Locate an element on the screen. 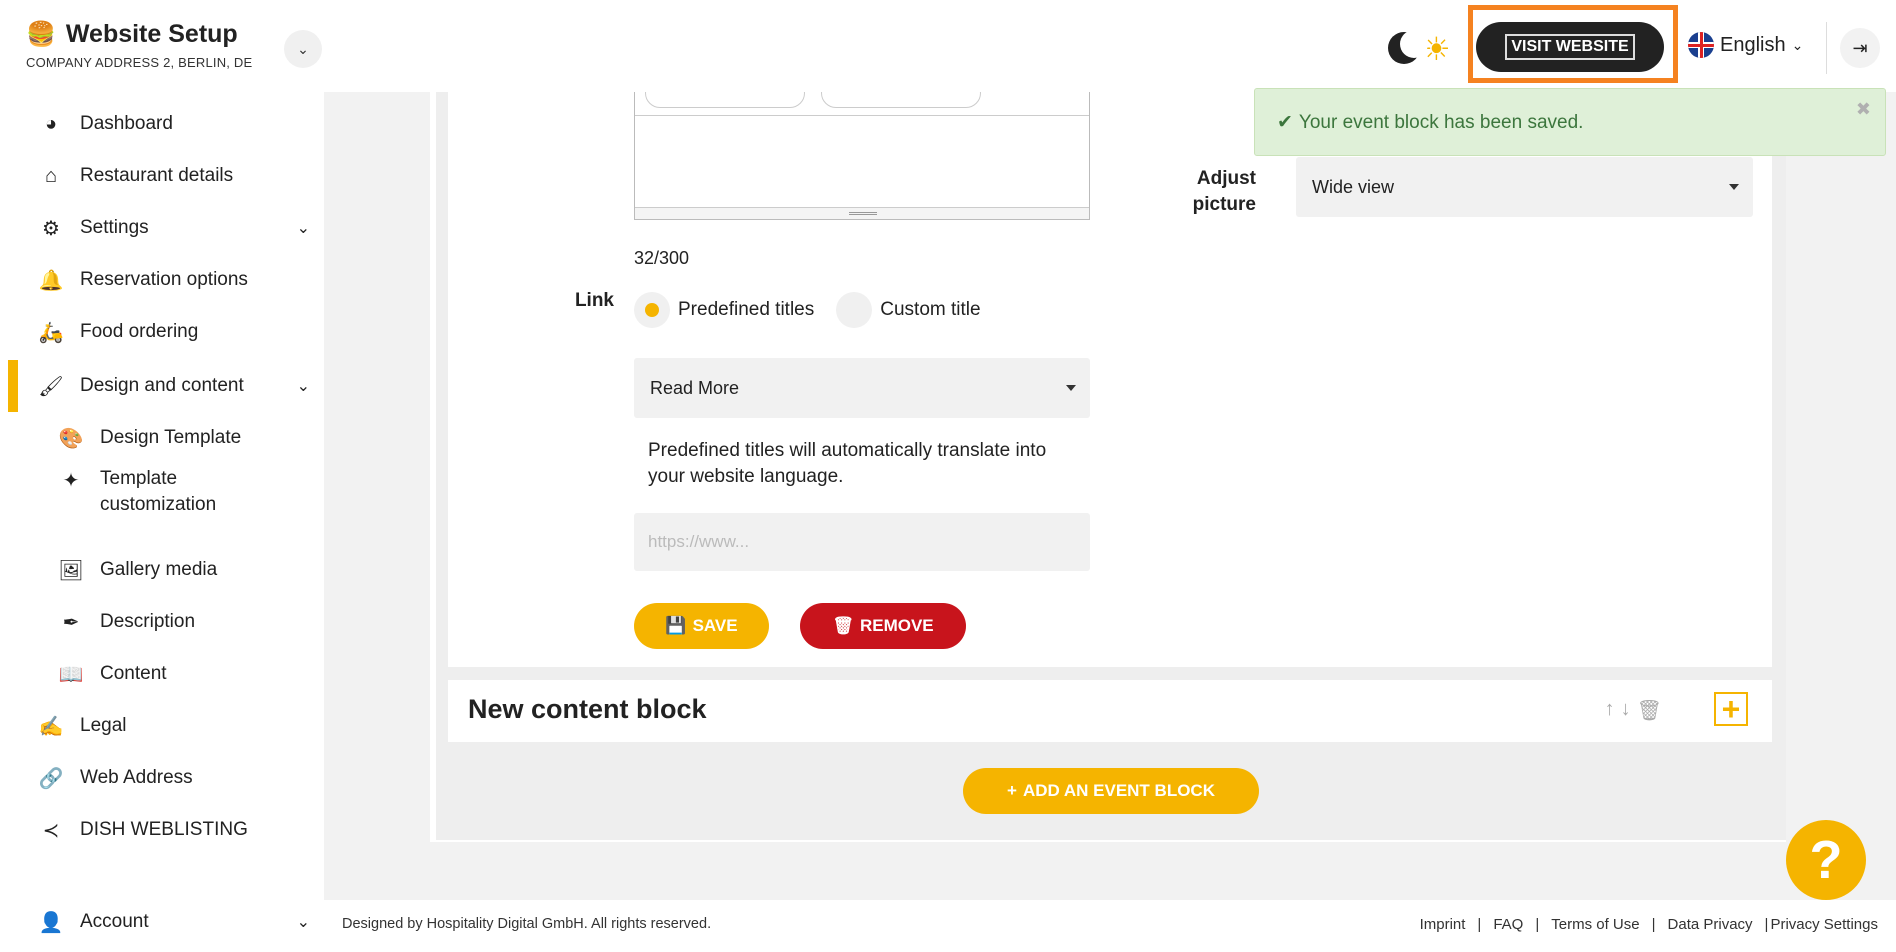 This screenshot has width=1896, height=952. link-title-select: Read More is located at coordinates (862, 388).